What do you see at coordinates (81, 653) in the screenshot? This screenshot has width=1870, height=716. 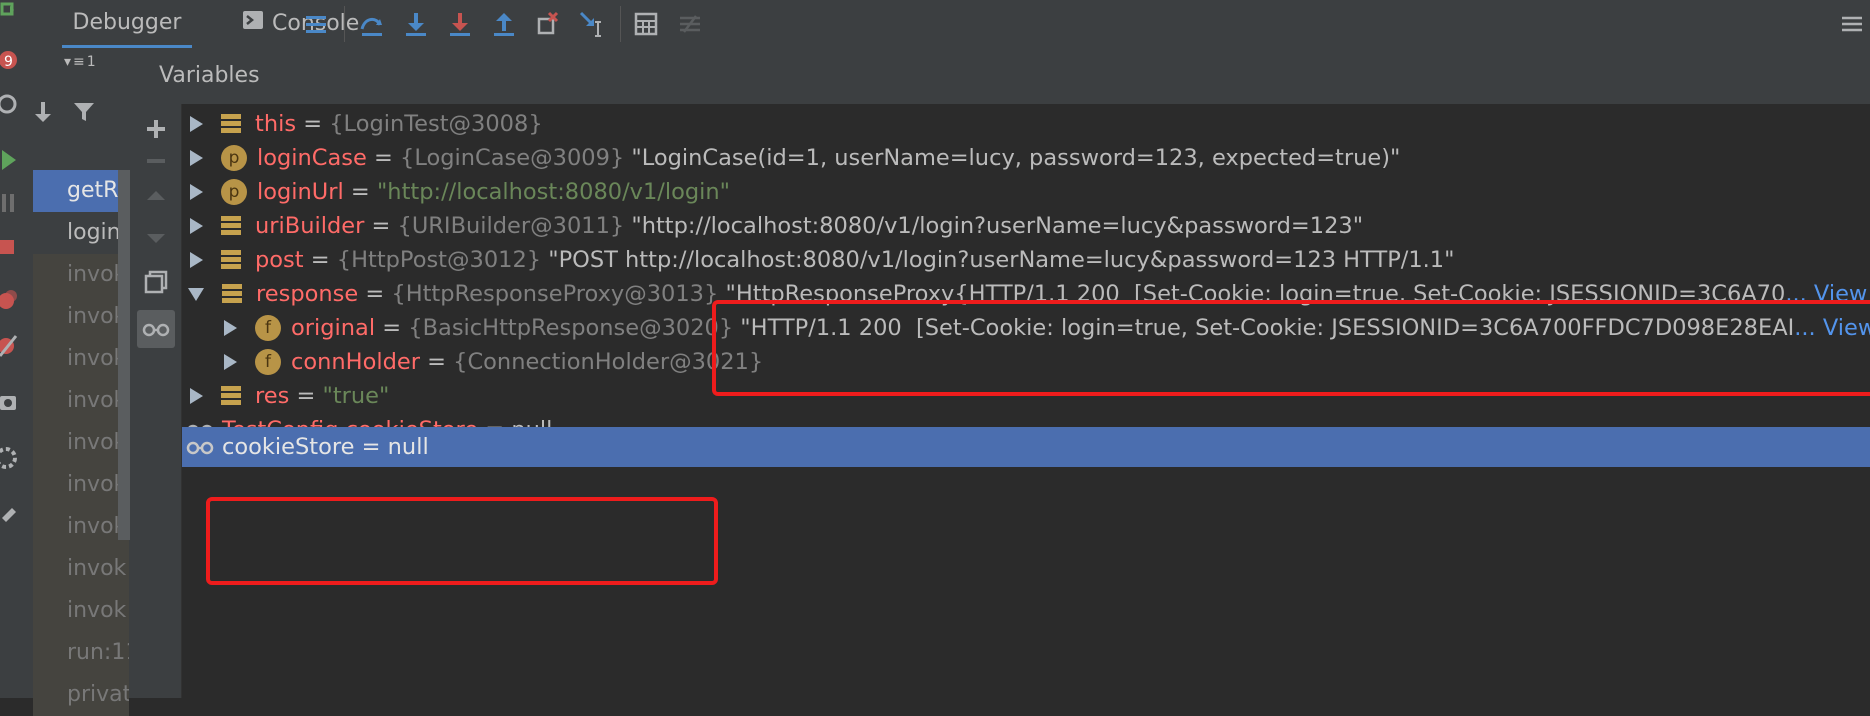 I see `frame-item: run:11` at bounding box center [81, 653].